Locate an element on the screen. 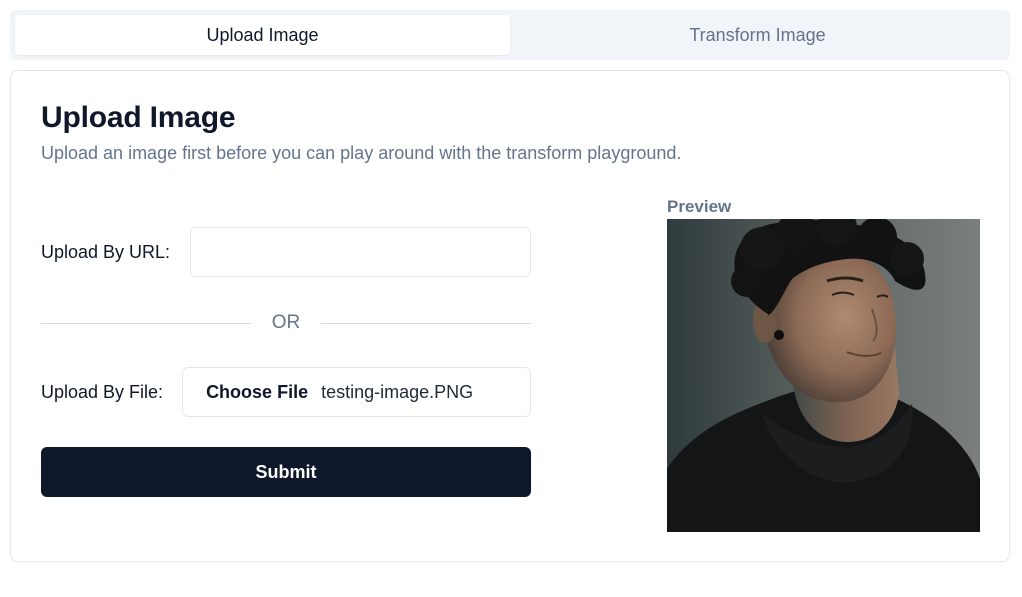 The width and height of the screenshot is (1022, 597). selected-file-name: testing-image.PNG is located at coordinates (397, 391).